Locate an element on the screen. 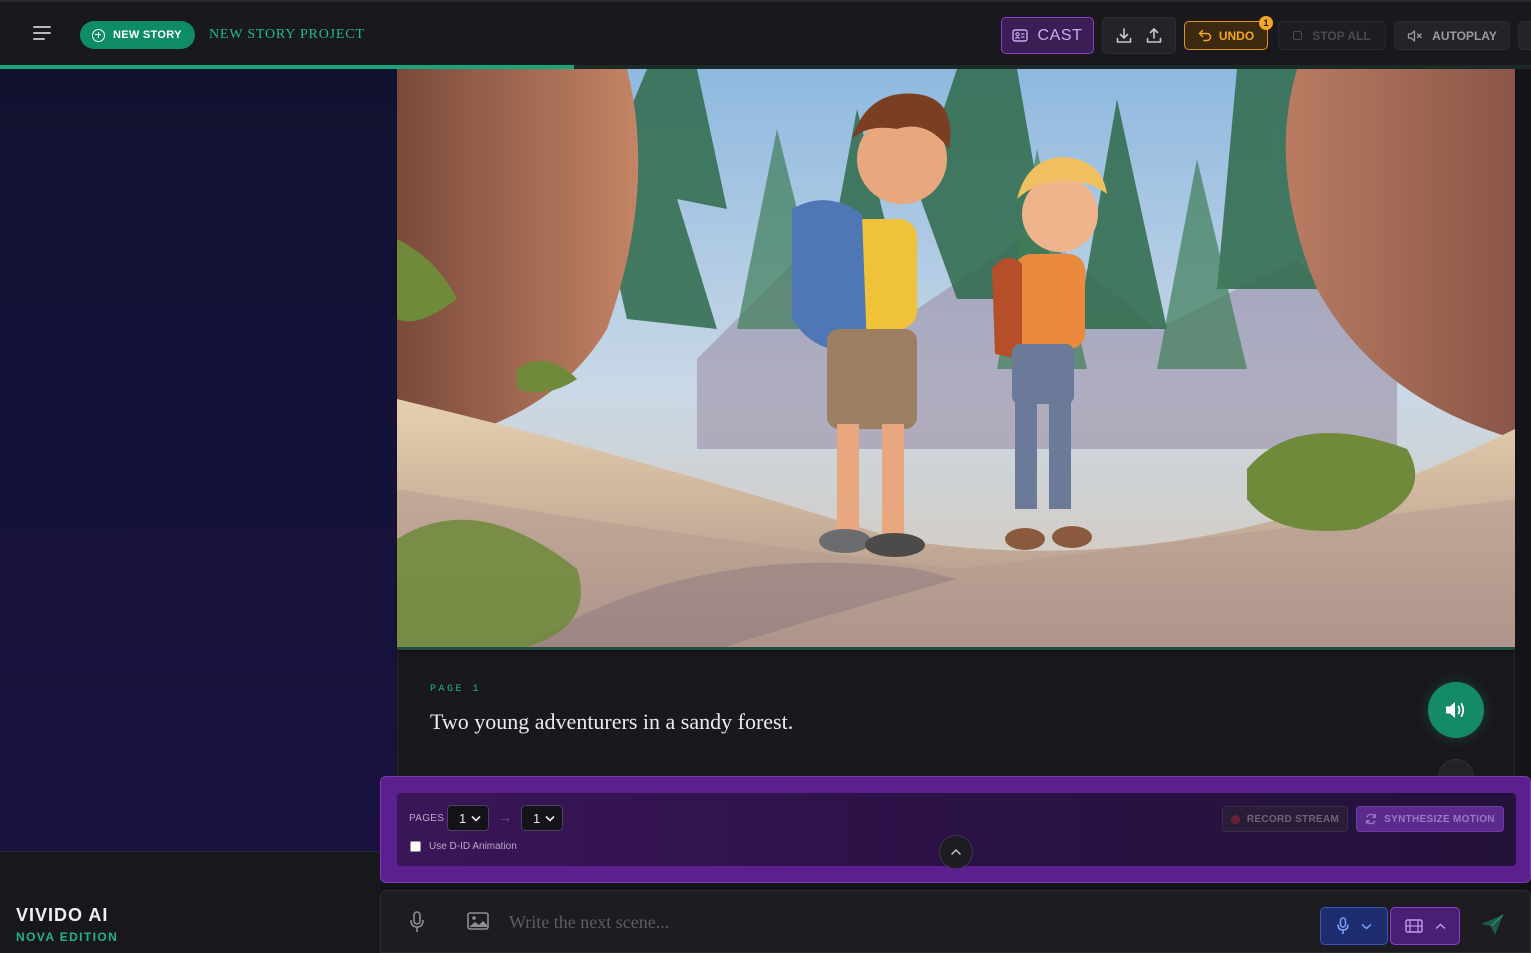 This screenshot has width=1531, height=953. cast-button: CAST is located at coordinates (1047, 35).